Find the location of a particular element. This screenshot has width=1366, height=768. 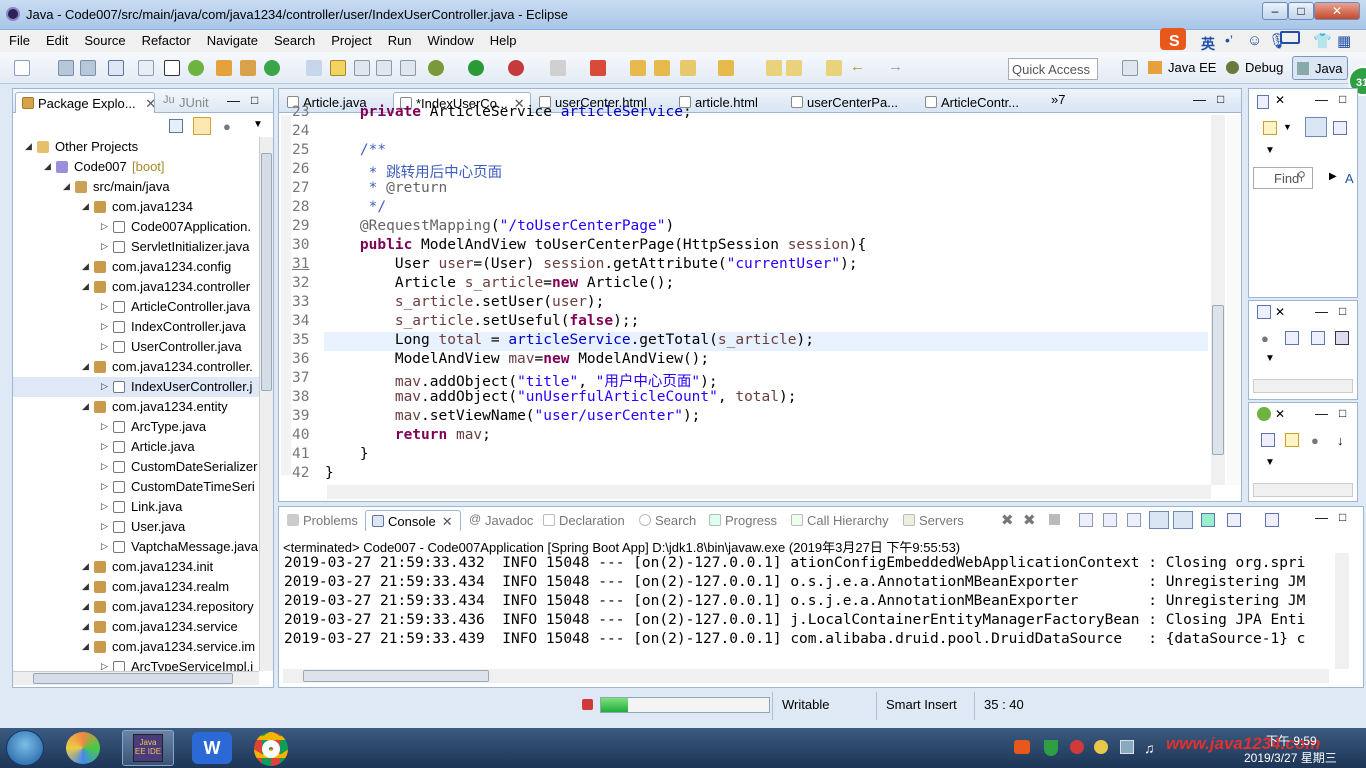

start-button is located at coordinates (25, 748).